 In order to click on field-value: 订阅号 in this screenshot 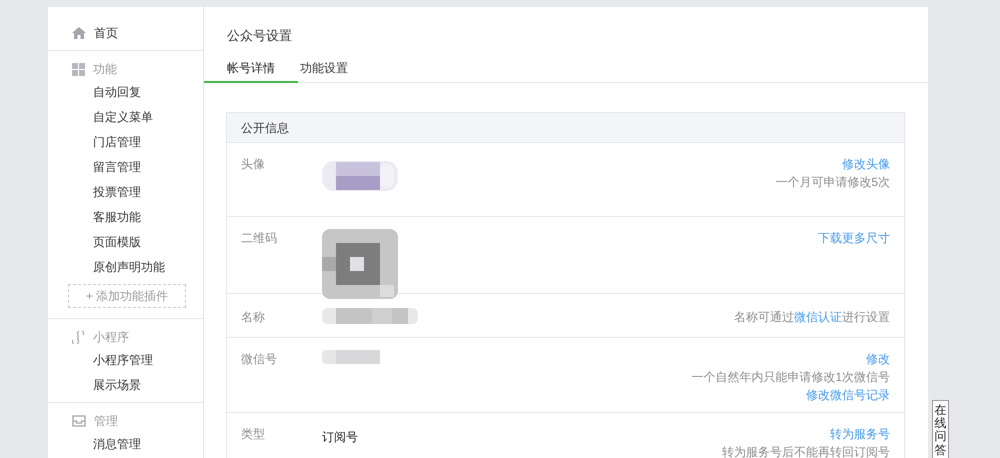, I will do `click(340, 437)`.